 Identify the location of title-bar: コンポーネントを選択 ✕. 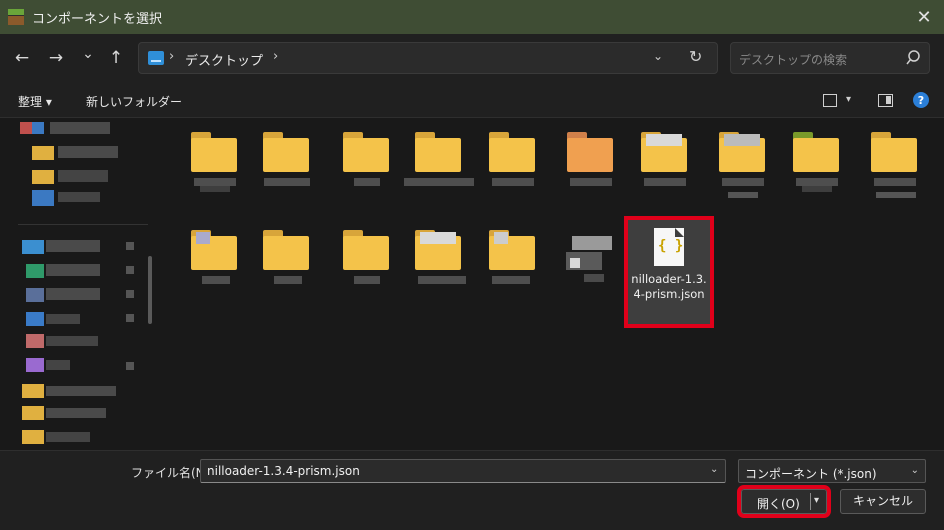
(472, 17).